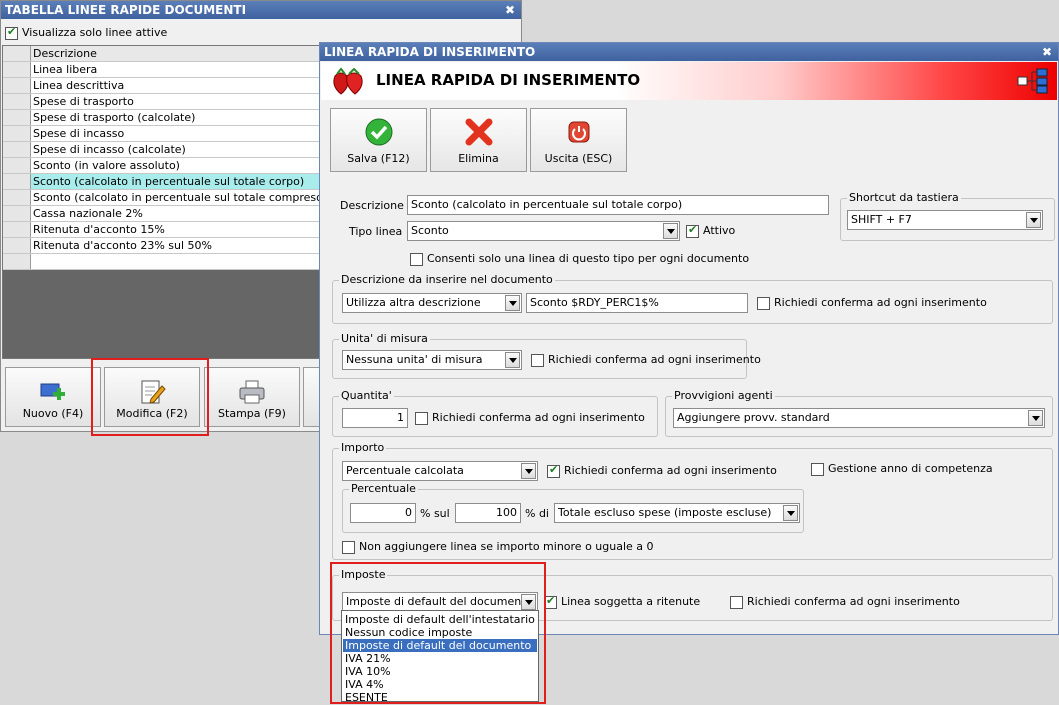  Describe the element at coordinates (902, 469) in the screenshot. I see `competence-year-checkbox: Gestione anno di competenza` at that location.